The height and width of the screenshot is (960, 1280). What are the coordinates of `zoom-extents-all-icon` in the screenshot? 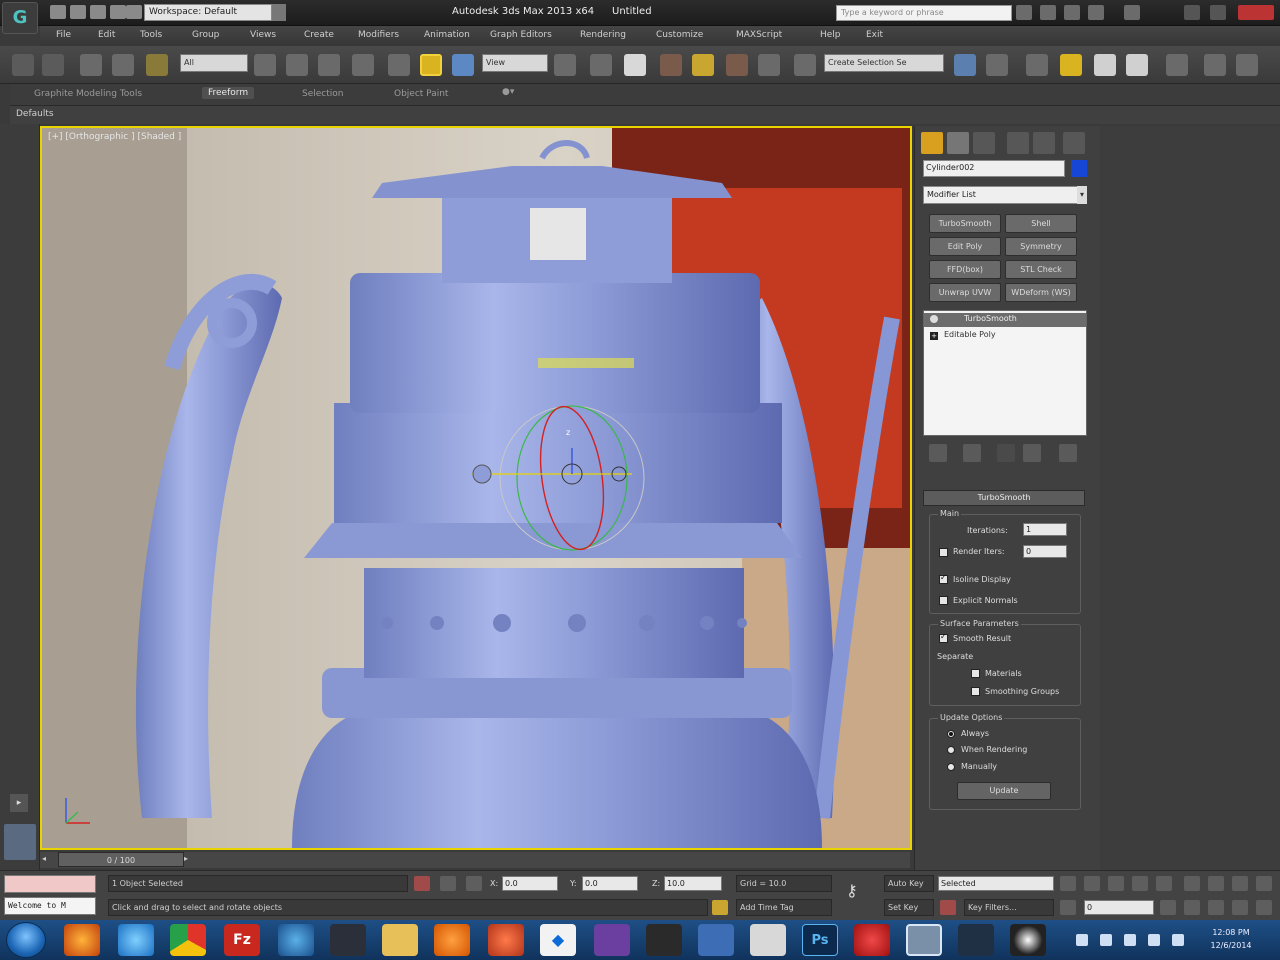 It's located at (1264, 883).